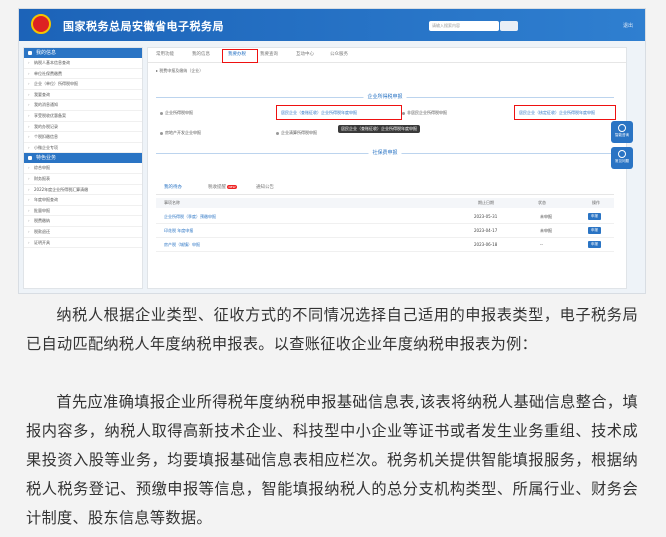 This screenshot has width=666, height=537. I want to click on row-date: 2023-05-31, so click(486, 216).